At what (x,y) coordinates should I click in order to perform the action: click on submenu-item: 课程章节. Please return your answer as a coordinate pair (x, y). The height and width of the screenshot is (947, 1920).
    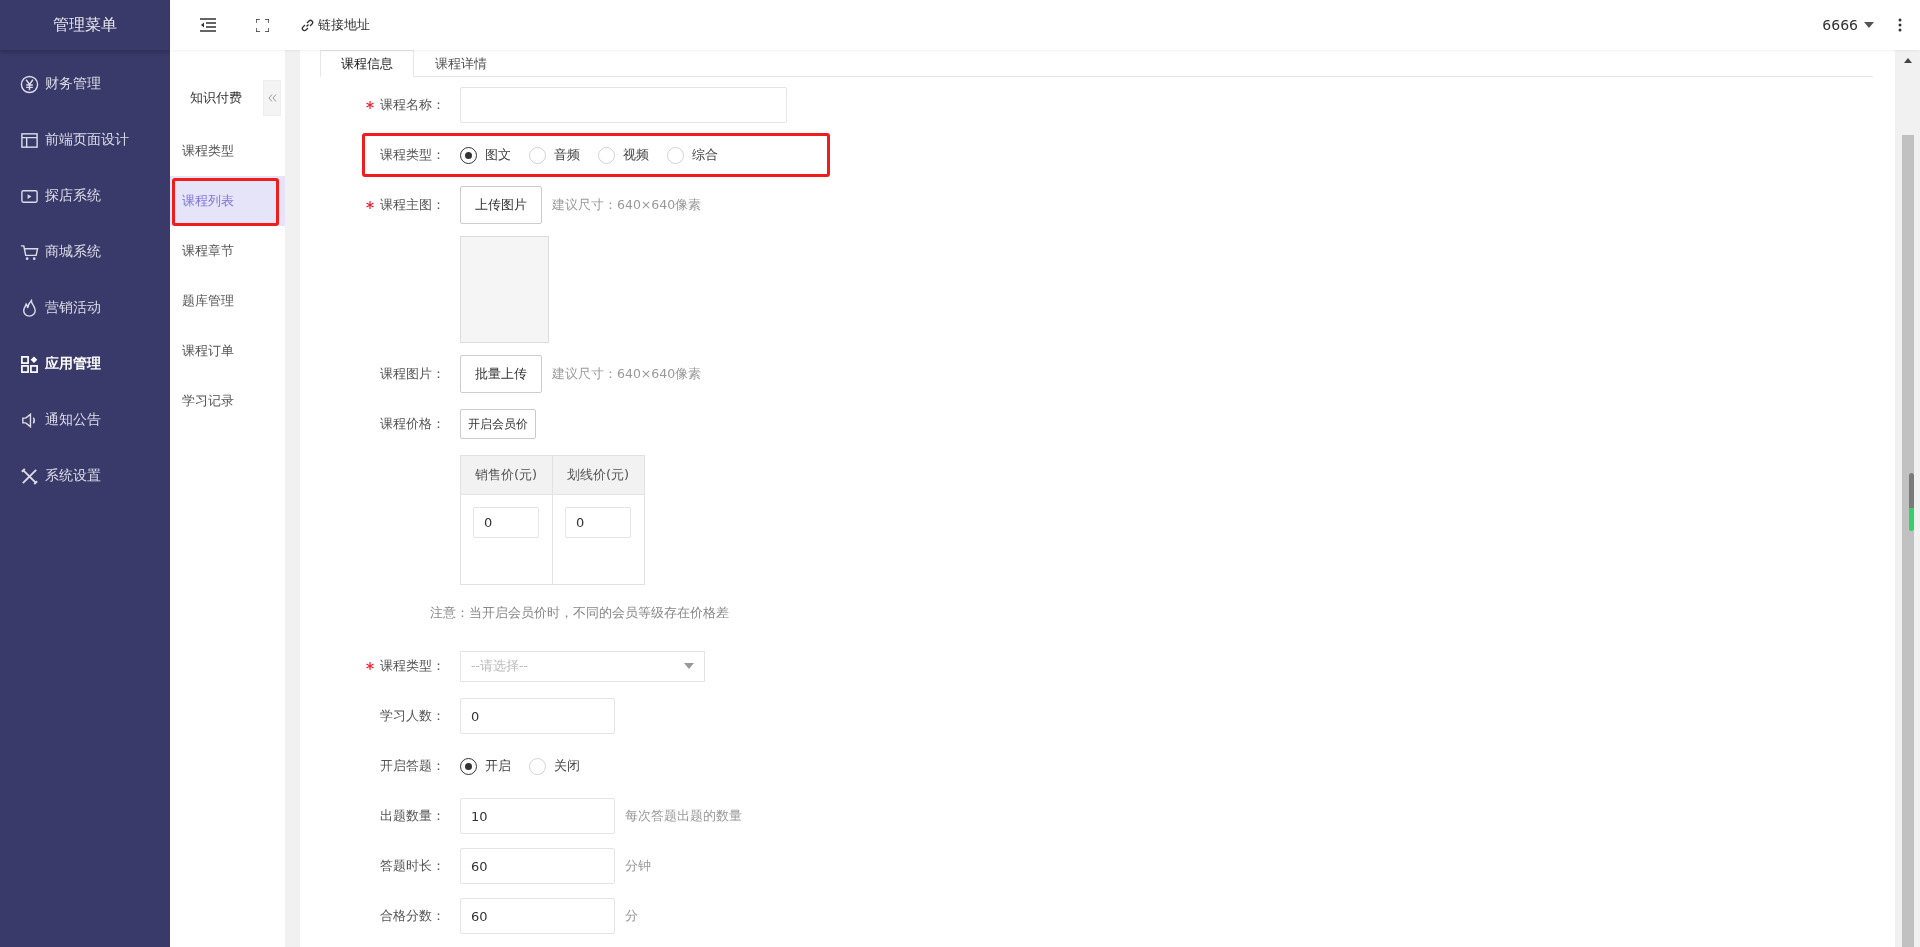
    Looking at the image, I should click on (227, 251).